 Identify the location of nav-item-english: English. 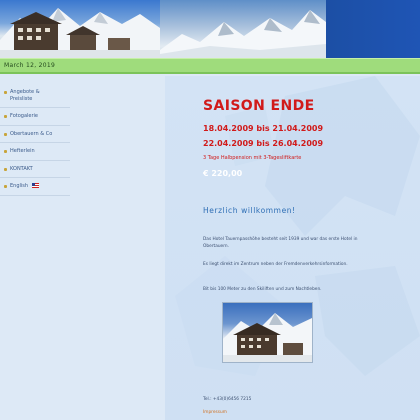
(35, 187).